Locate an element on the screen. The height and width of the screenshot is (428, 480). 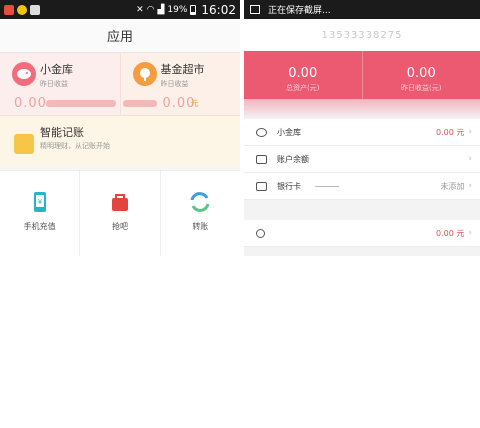
account-list-2: 0.00 元 › is located at coordinates (362, 233).